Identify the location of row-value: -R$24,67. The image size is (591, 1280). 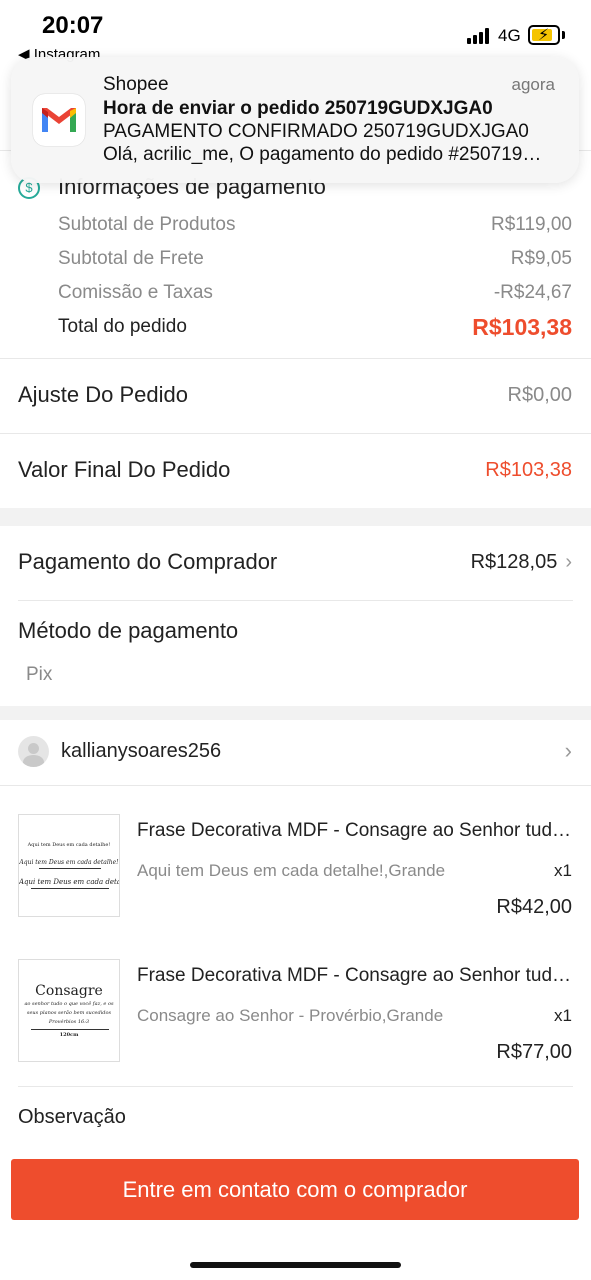
(532, 292).